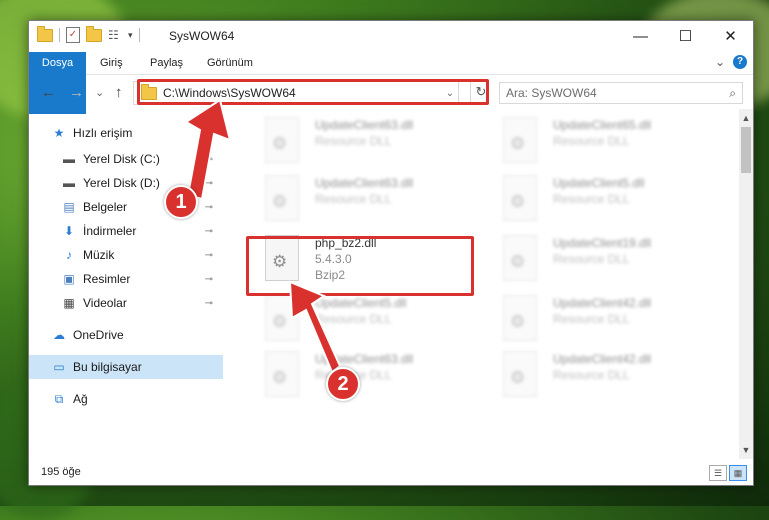 The image size is (769, 520). I want to click on address-folder-icon, so click(149, 91).